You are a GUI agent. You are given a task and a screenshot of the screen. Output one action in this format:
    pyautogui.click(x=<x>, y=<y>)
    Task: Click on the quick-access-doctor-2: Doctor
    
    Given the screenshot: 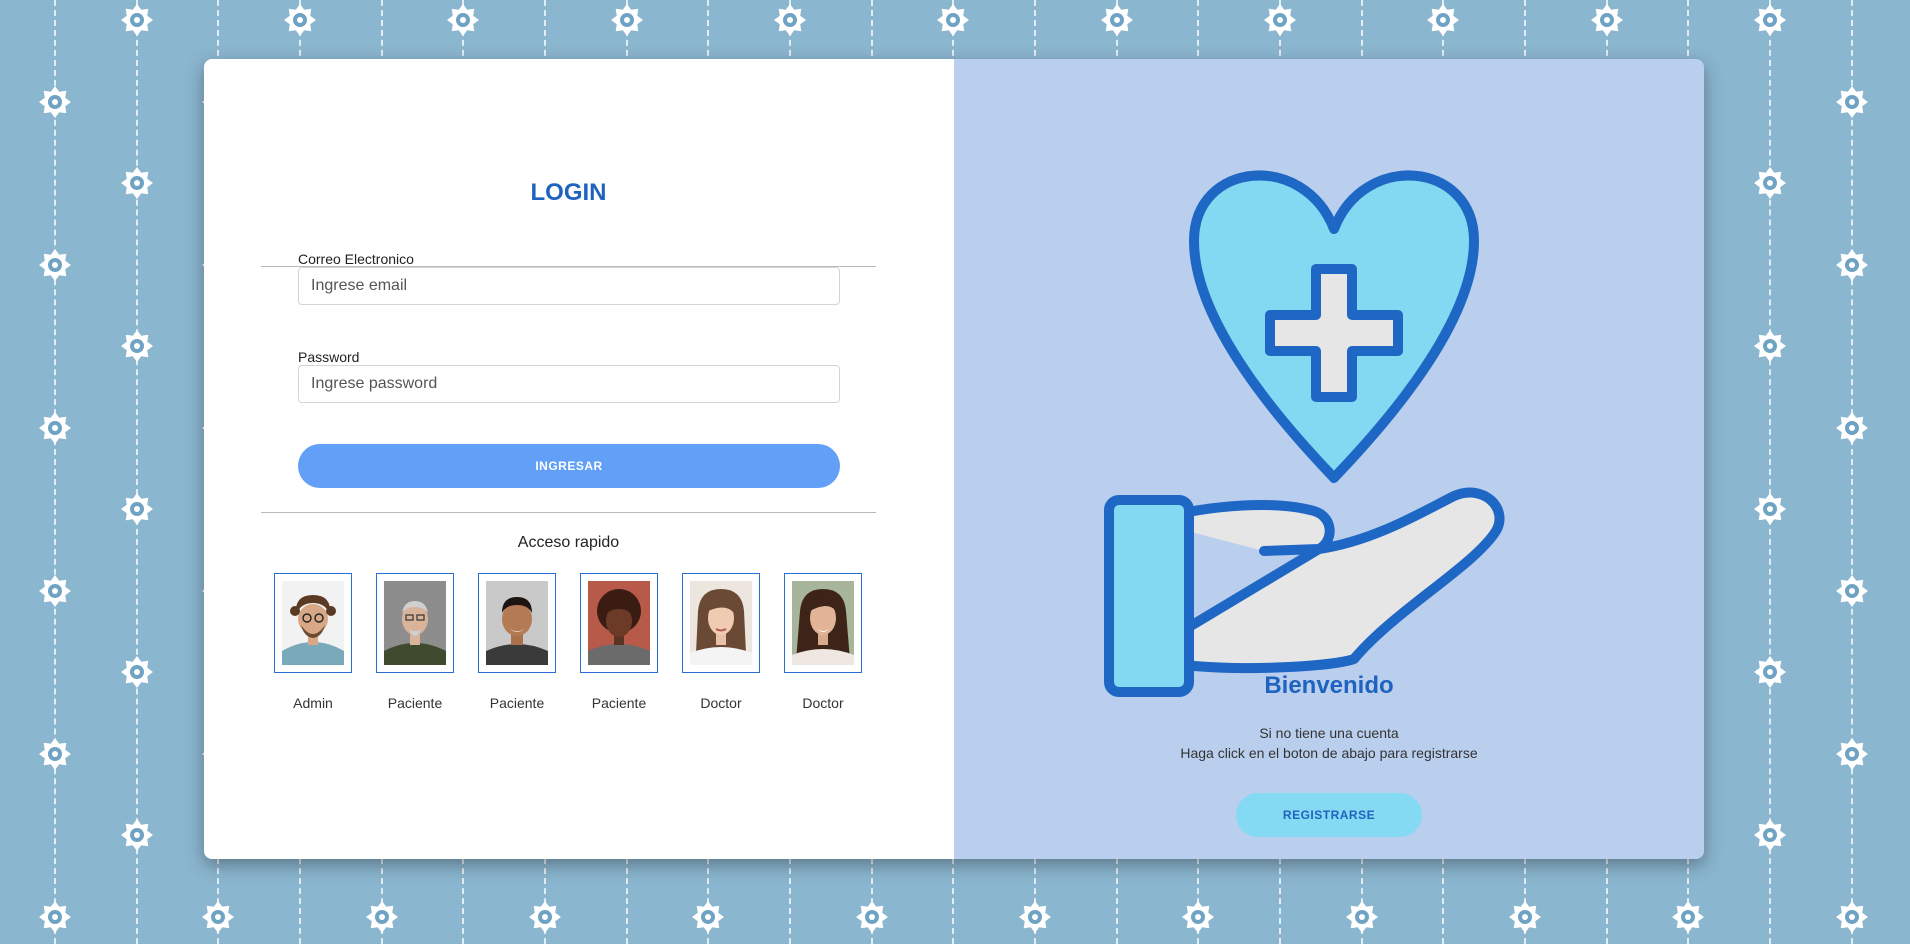 What is the action you would take?
    pyautogui.click(x=823, y=642)
    